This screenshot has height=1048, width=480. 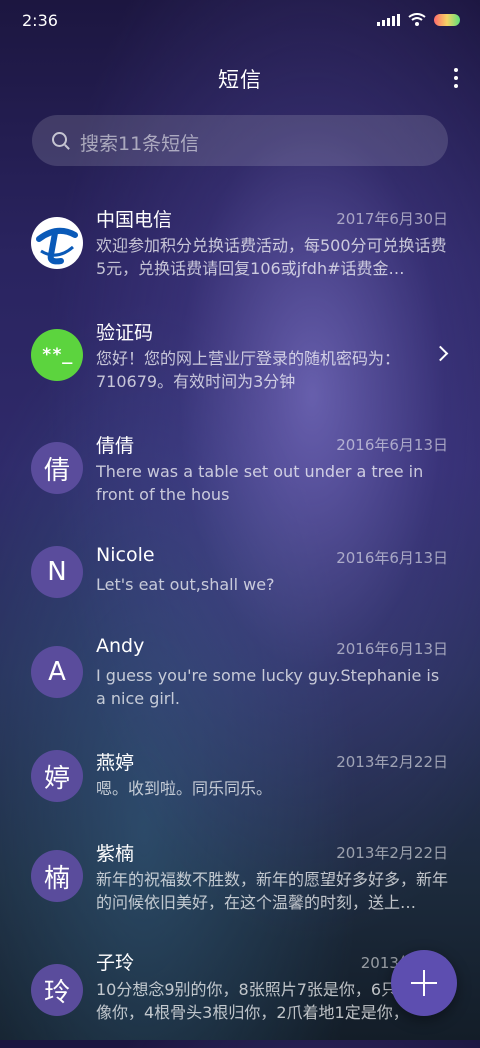 I want to click on avatar: 倩, so click(x=57, y=468).